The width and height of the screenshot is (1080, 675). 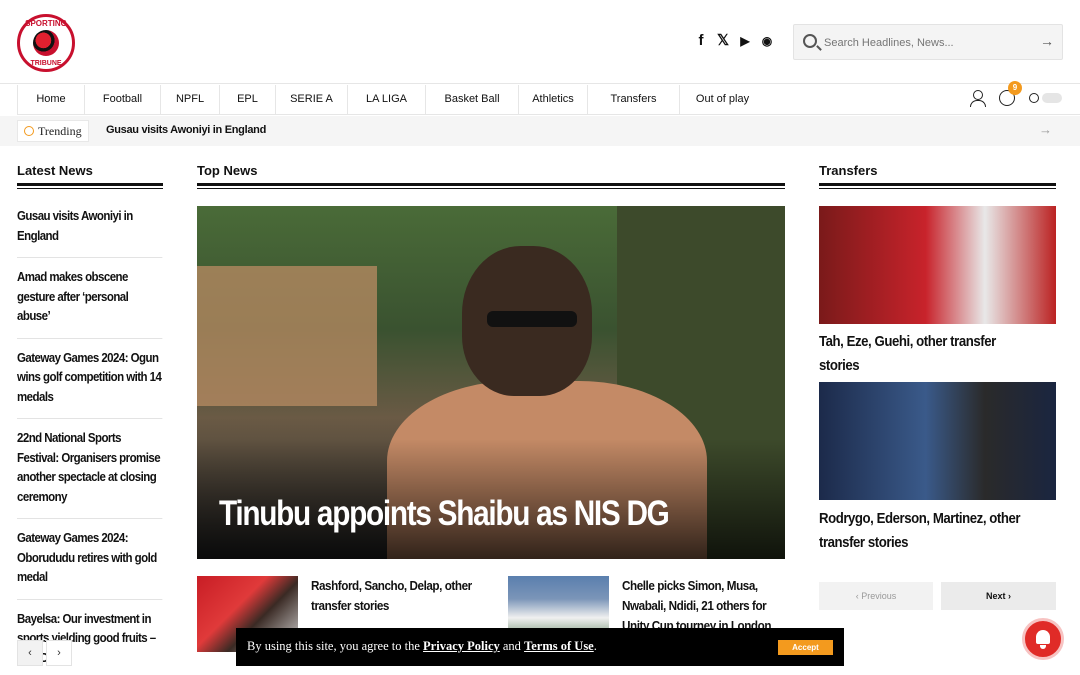 What do you see at coordinates (46, 23) in the screenshot?
I see `logo-text-top: SPORTING` at bounding box center [46, 23].